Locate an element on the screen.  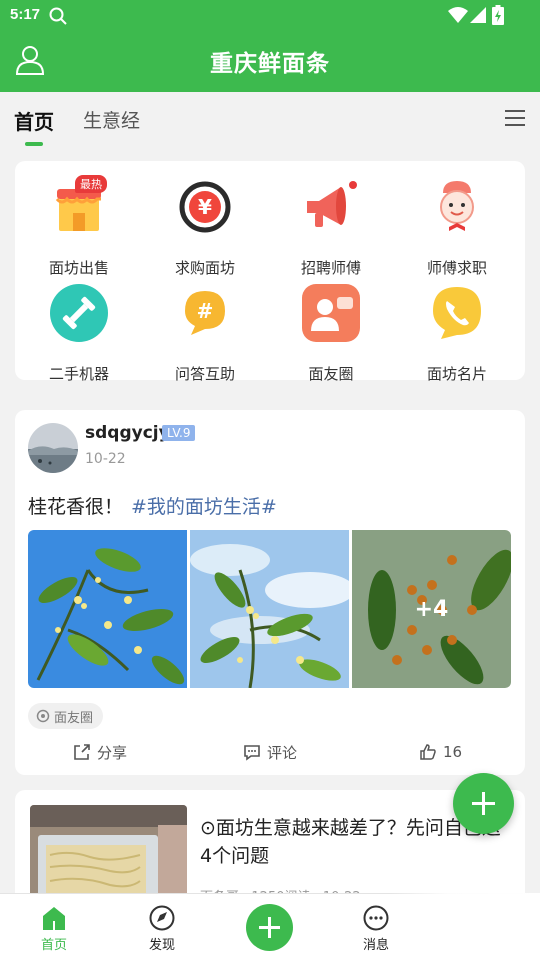
app-header: 5:17 重庆鲜面条 is located at coordinates (270, 46).